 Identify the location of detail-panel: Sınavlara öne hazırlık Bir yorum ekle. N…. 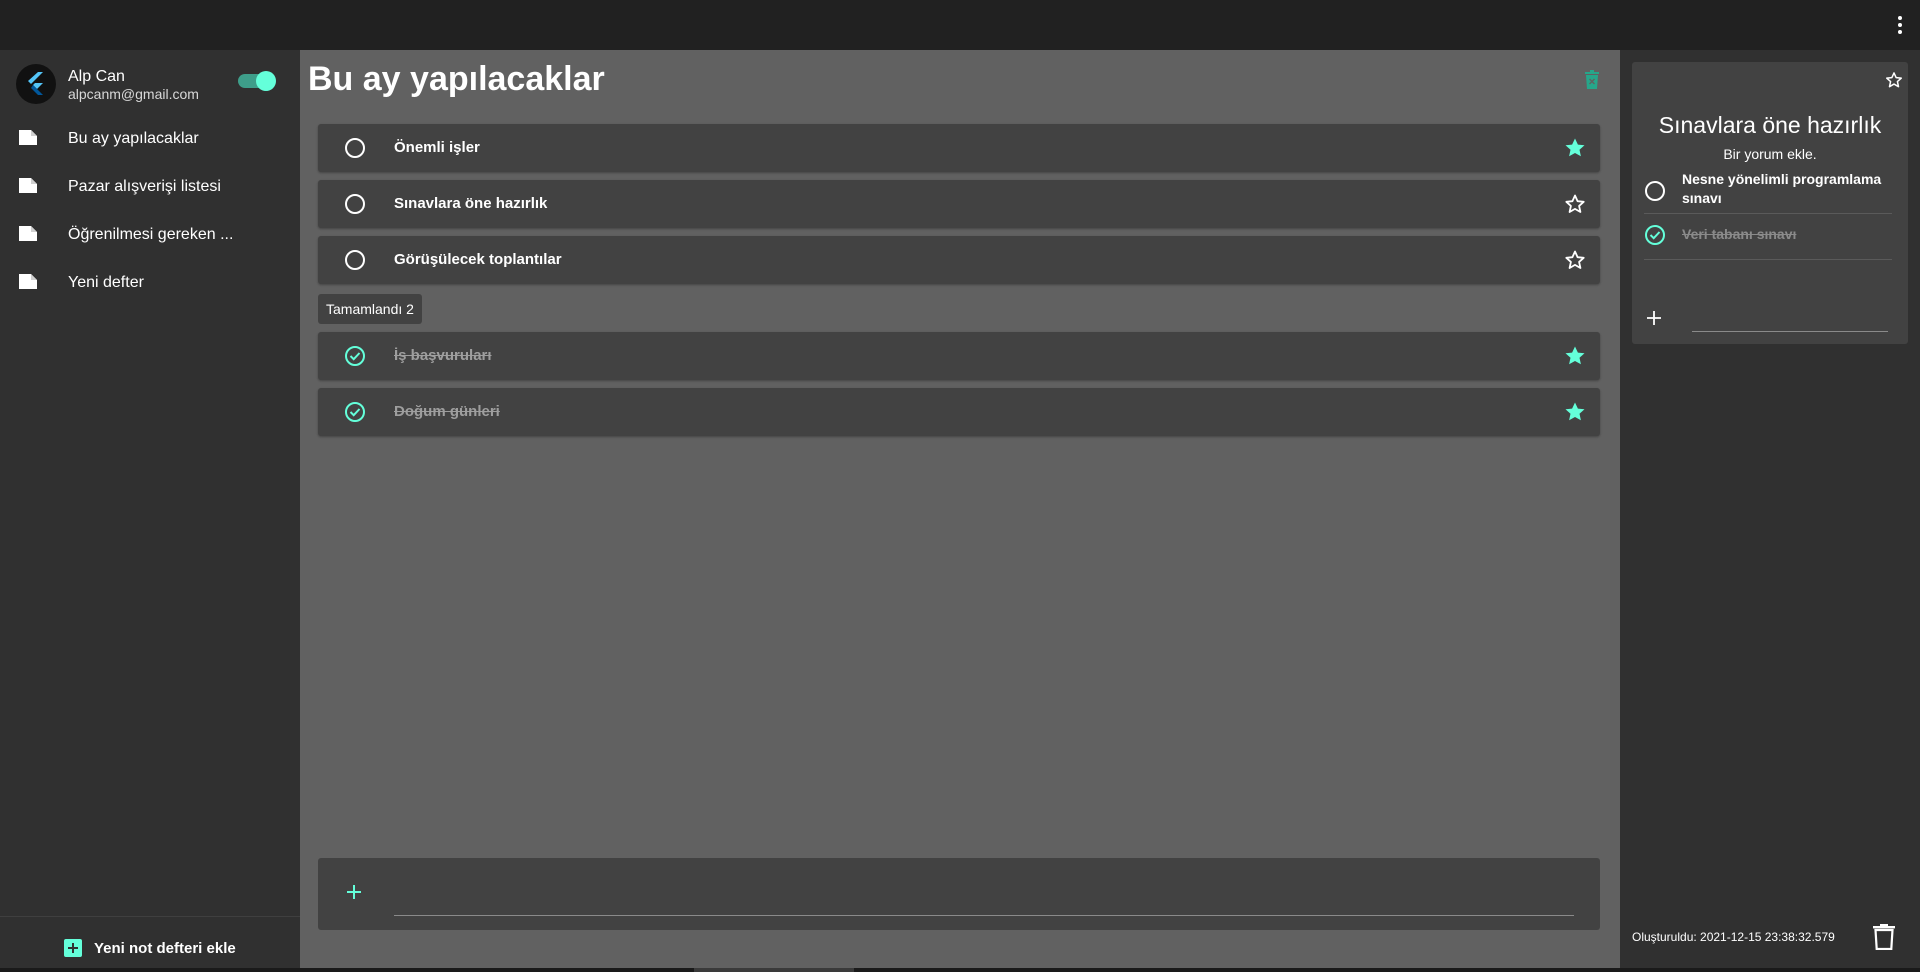
(1770, 511).